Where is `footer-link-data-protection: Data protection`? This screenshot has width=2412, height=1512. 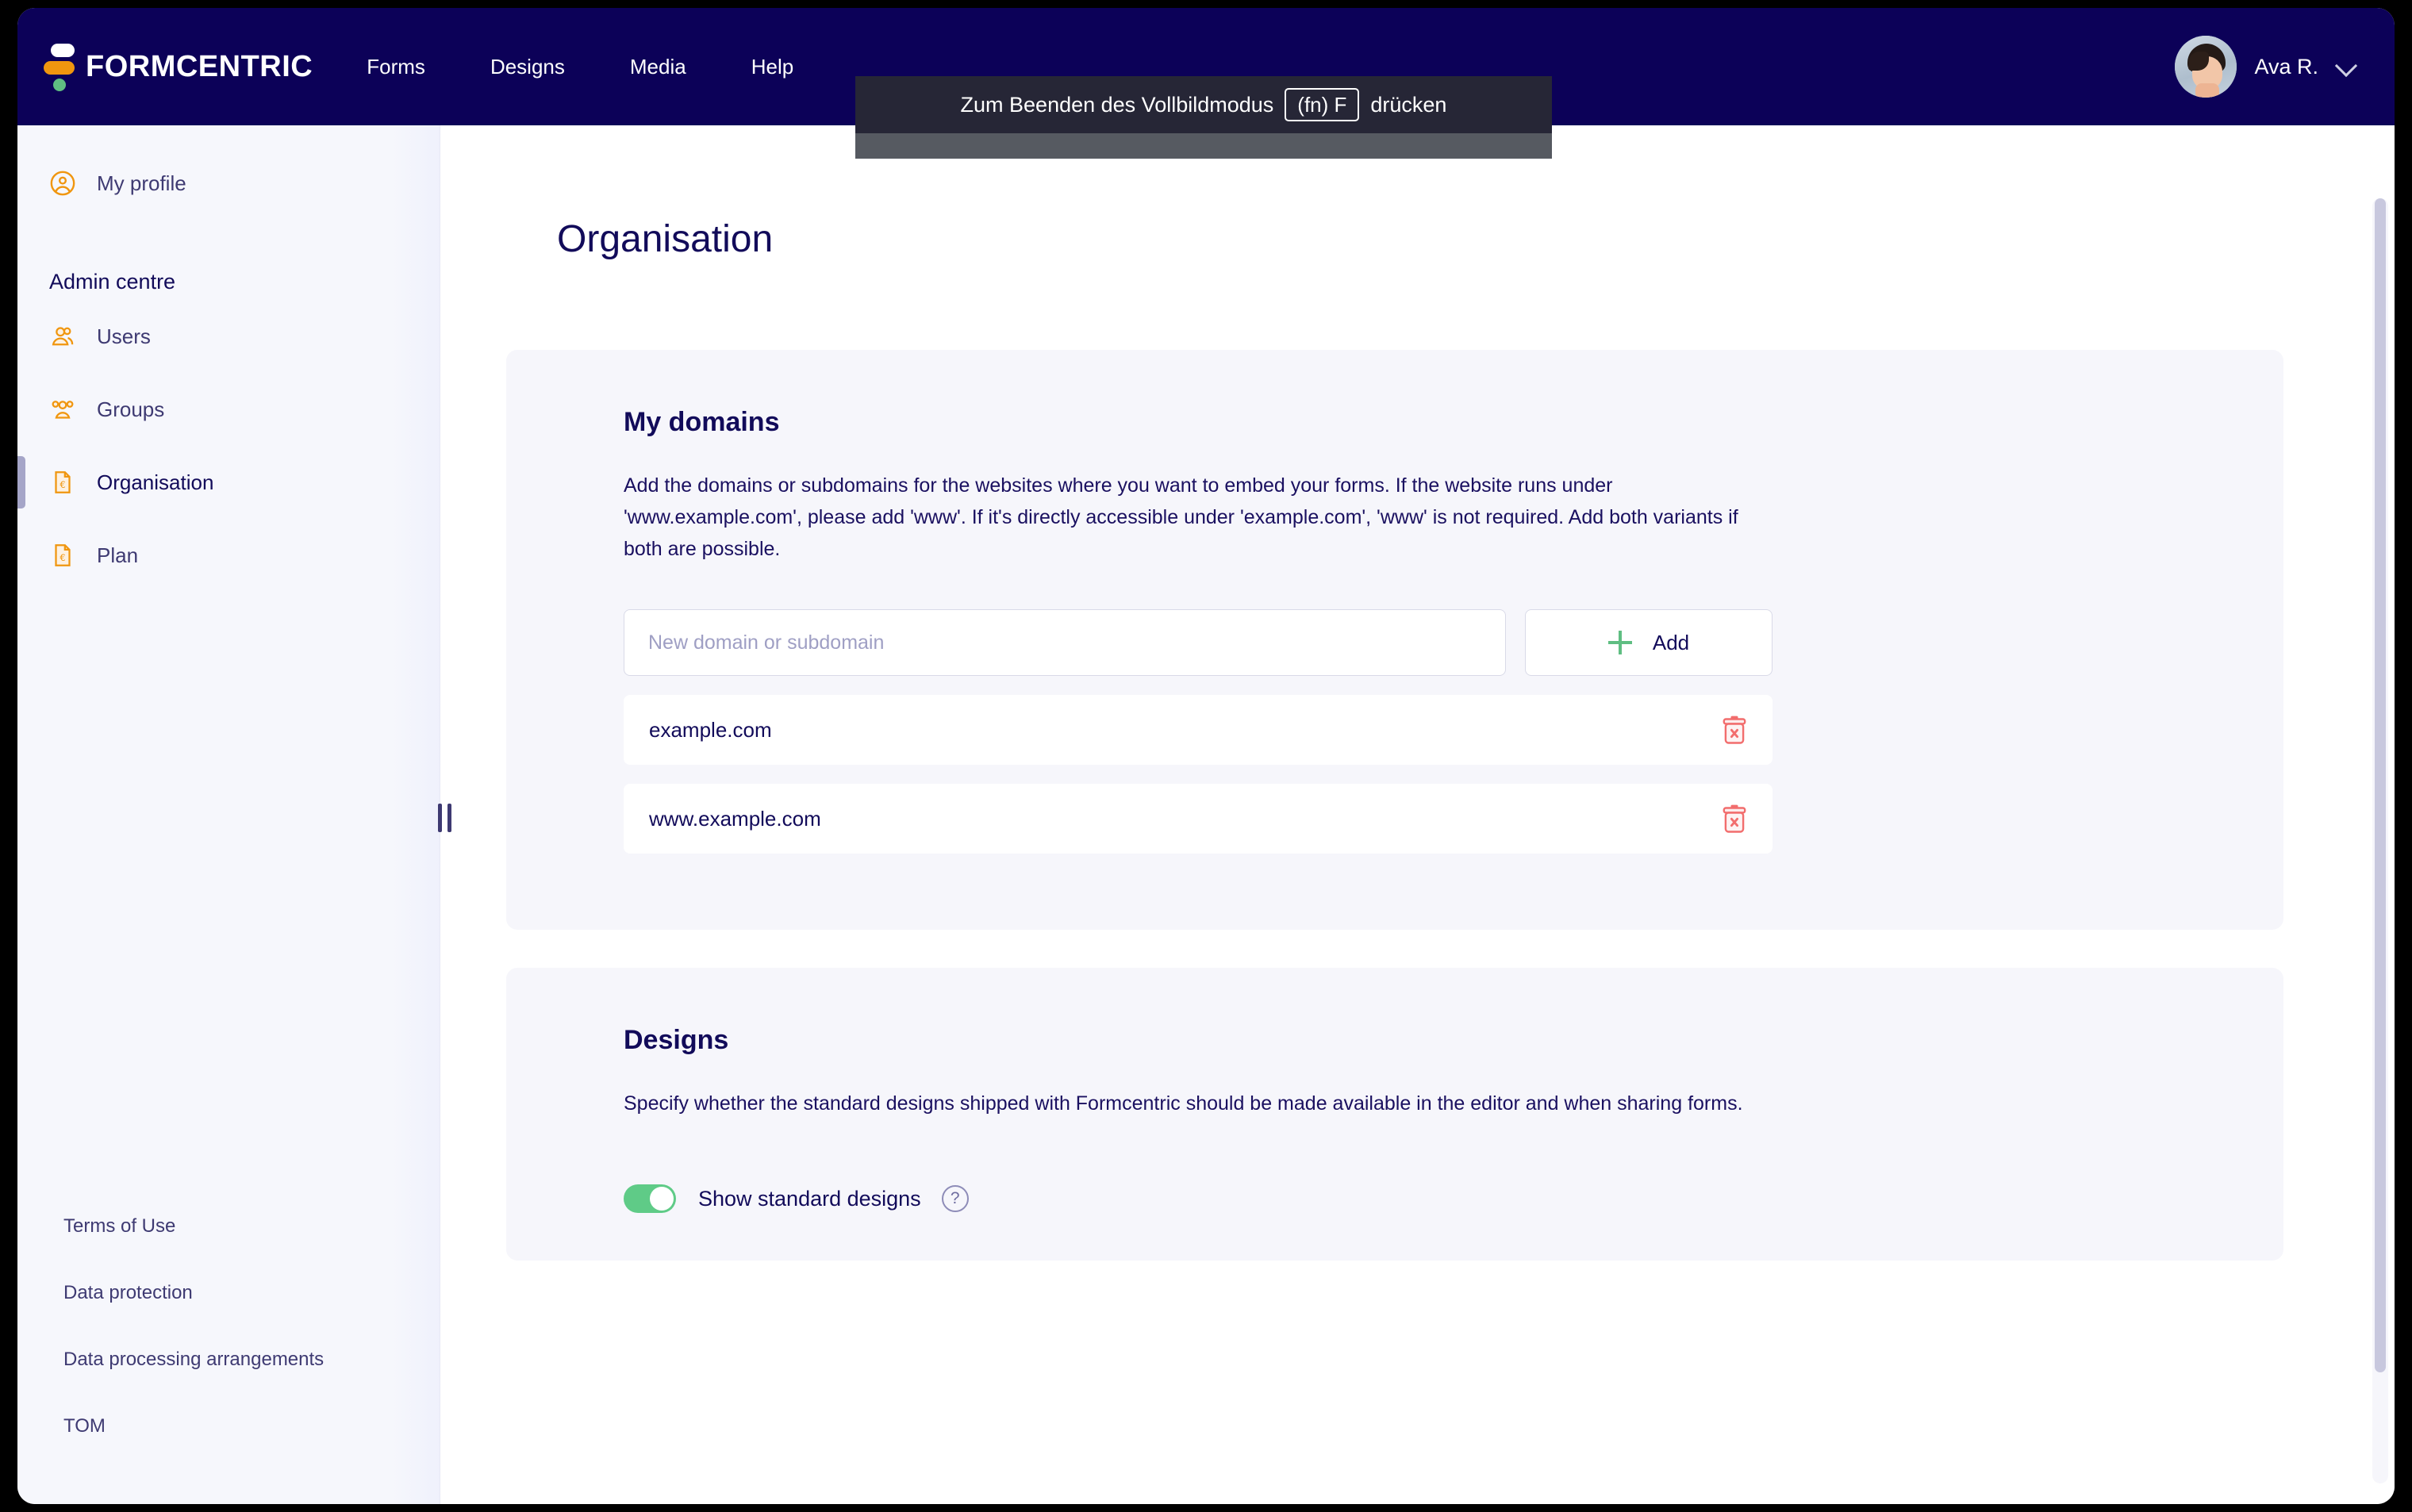 footer-link-data-protection: Data protection is located at coordinates (228, 1293).